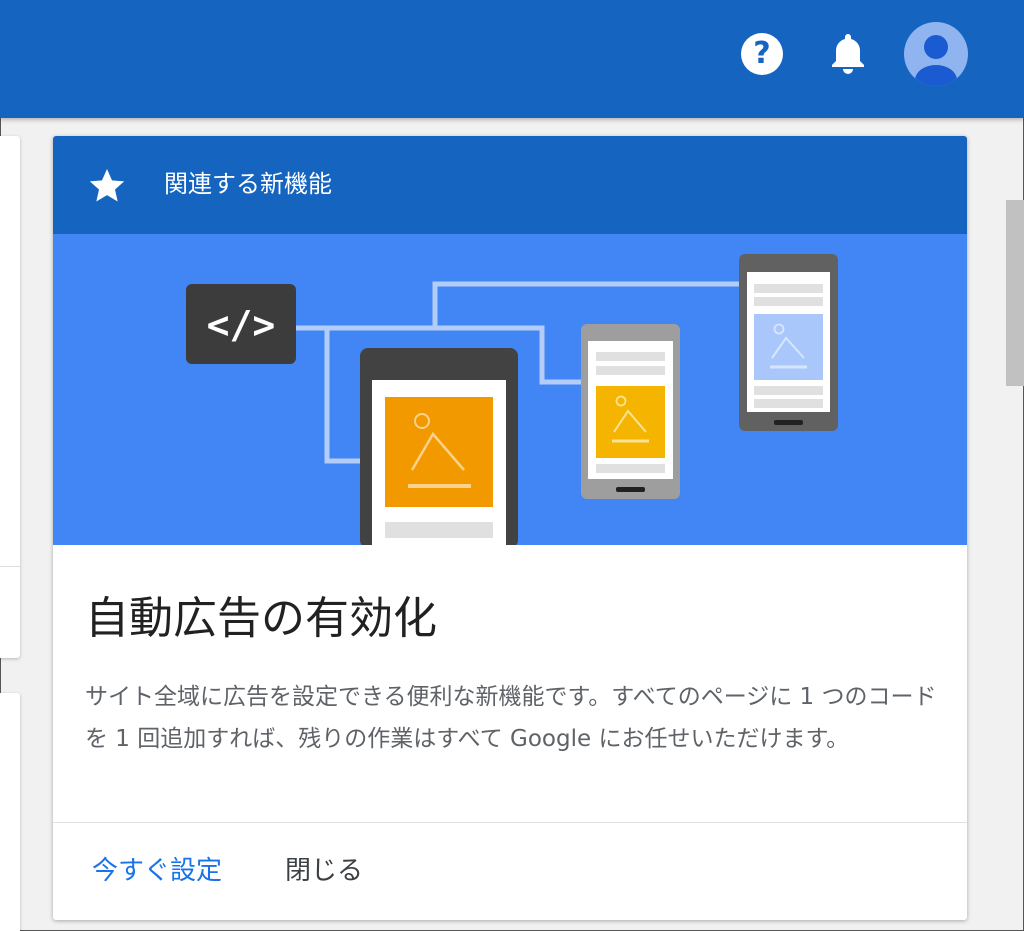 This screenshot has height=931, width=1024. What do you see at coordinates (324, 871) in the screenshot?
I see `close-button: 閉じる` at bounding box center [324, 871].